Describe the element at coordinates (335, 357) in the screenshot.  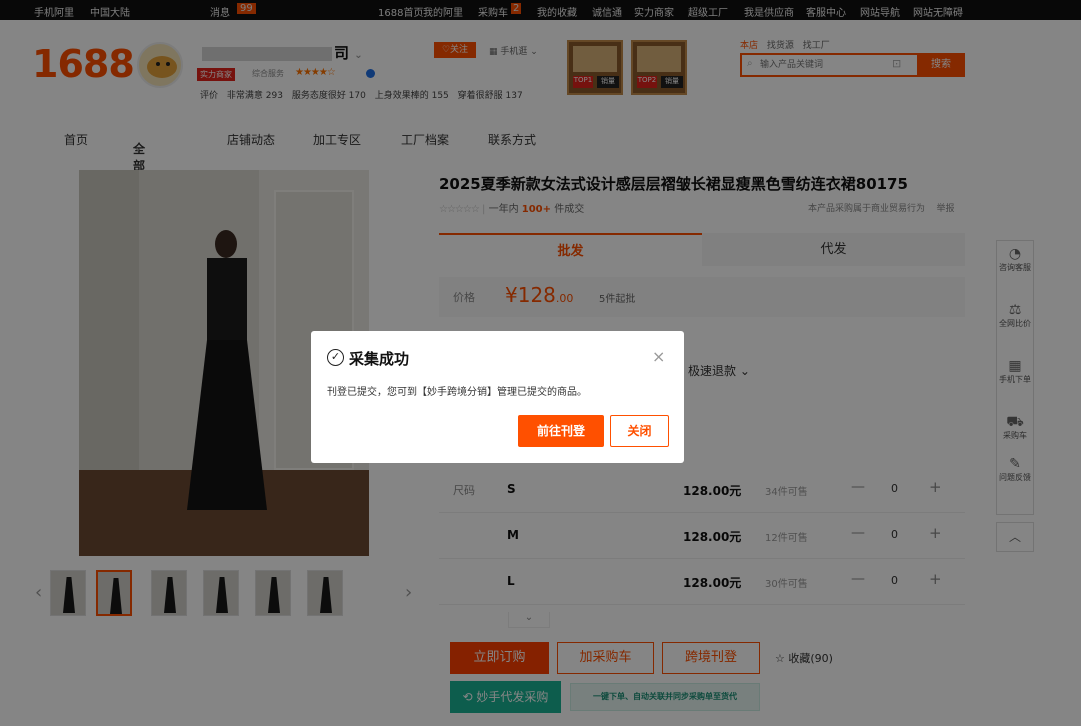
I see `success-check-icon: ✓` at that location.